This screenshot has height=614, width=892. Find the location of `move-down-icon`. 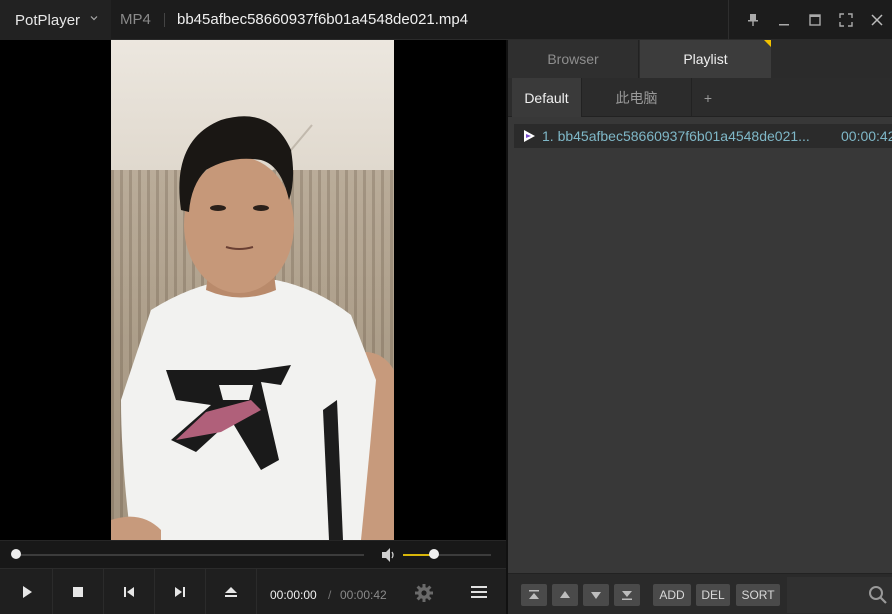

move-down-icon is located at coordinates (596, 595).